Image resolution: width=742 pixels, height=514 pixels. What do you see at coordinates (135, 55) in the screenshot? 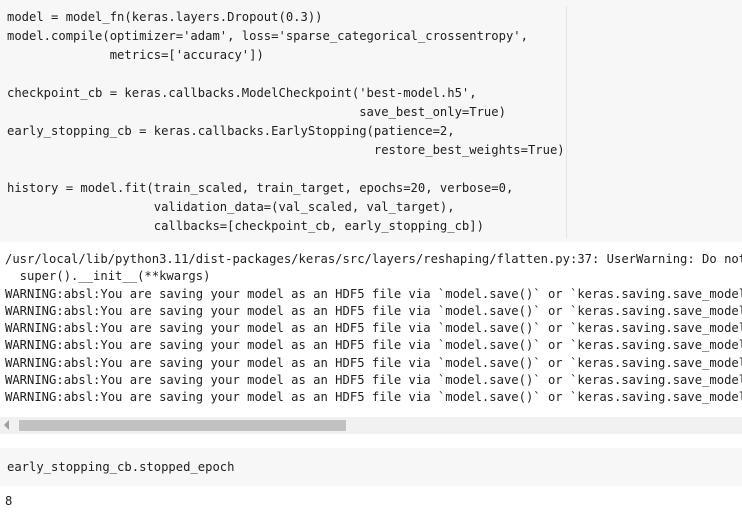
I see `code-line: metrics=['accuracy'])` at bounding box center [135, 55].